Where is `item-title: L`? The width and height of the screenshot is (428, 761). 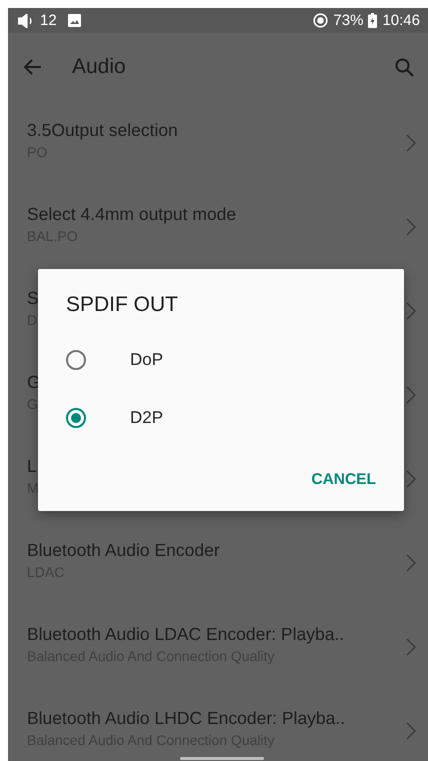
item-title: L is located at coordinates (32, 466).